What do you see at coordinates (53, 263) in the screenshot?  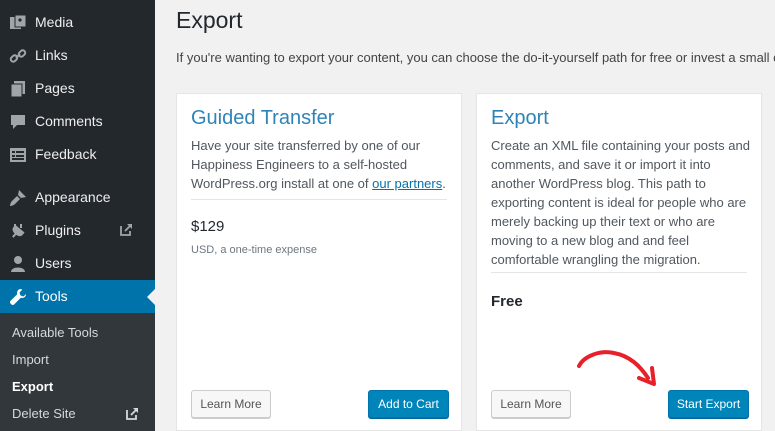 I see `sidebar-item-label: Users` at bounding box center [53, 263].